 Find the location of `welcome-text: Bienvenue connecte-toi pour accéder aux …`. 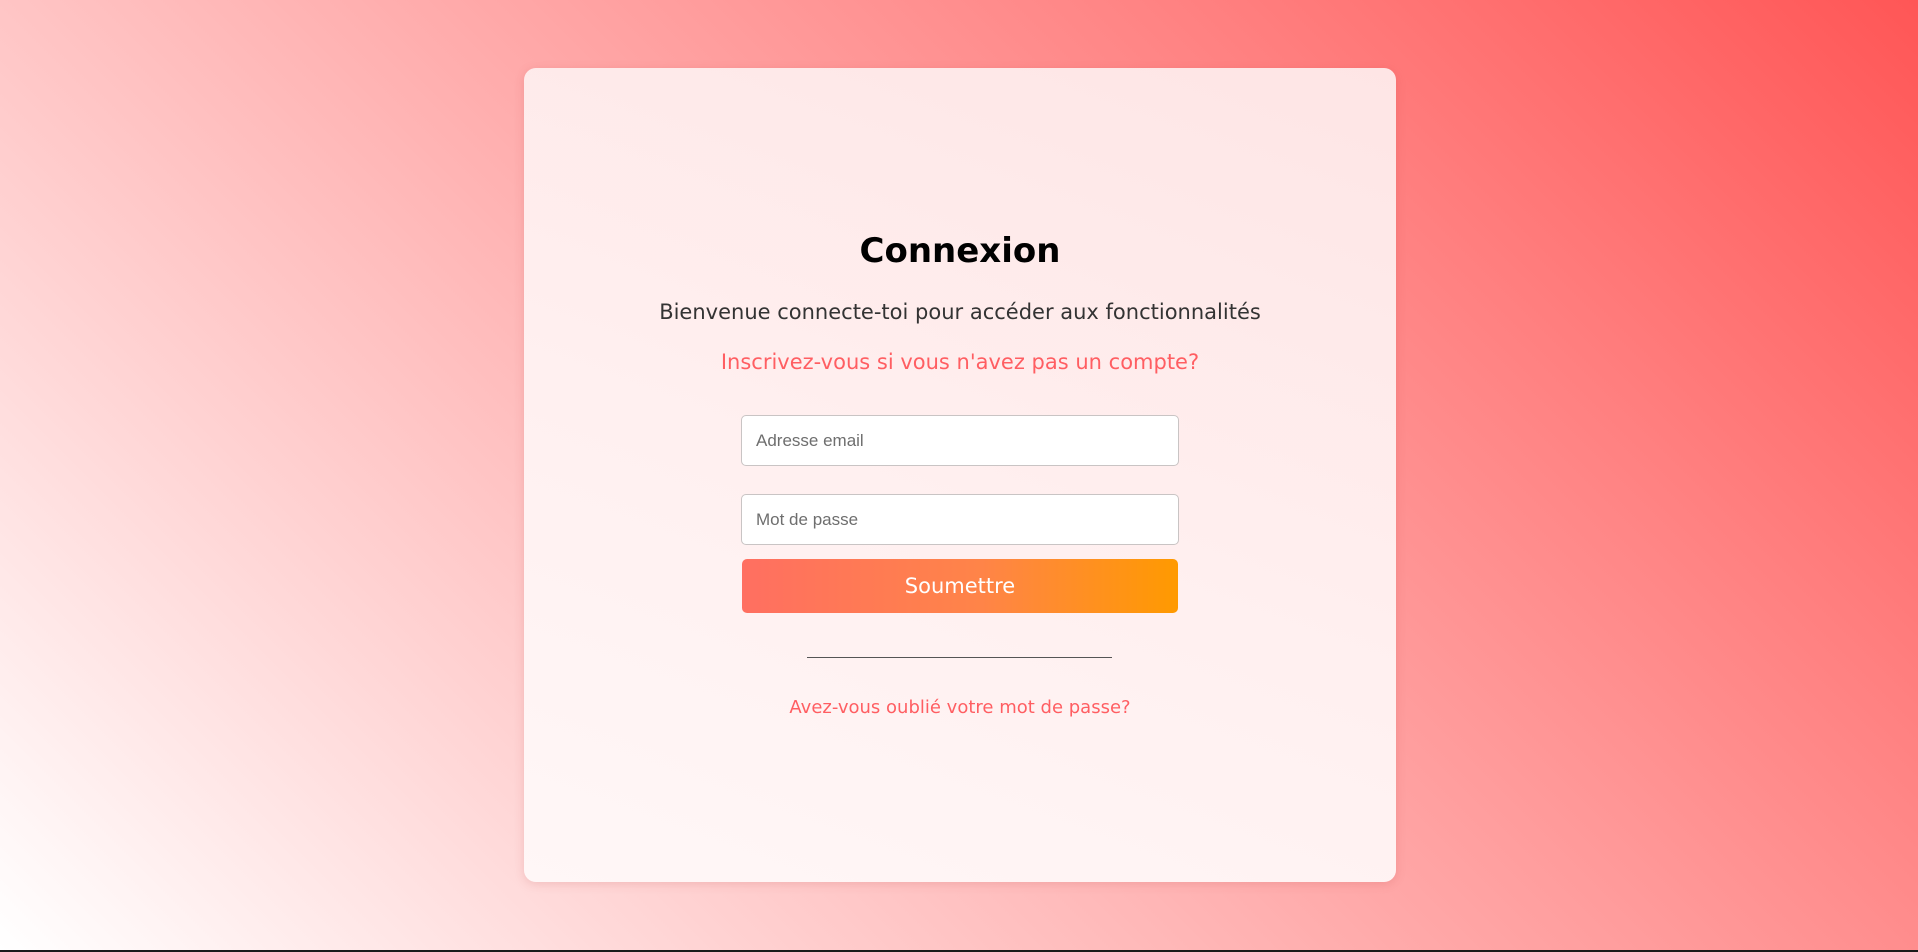

welcome-text: Bienvenue connecte-toi pour accéder aux … is located at coordinates (960, 312).